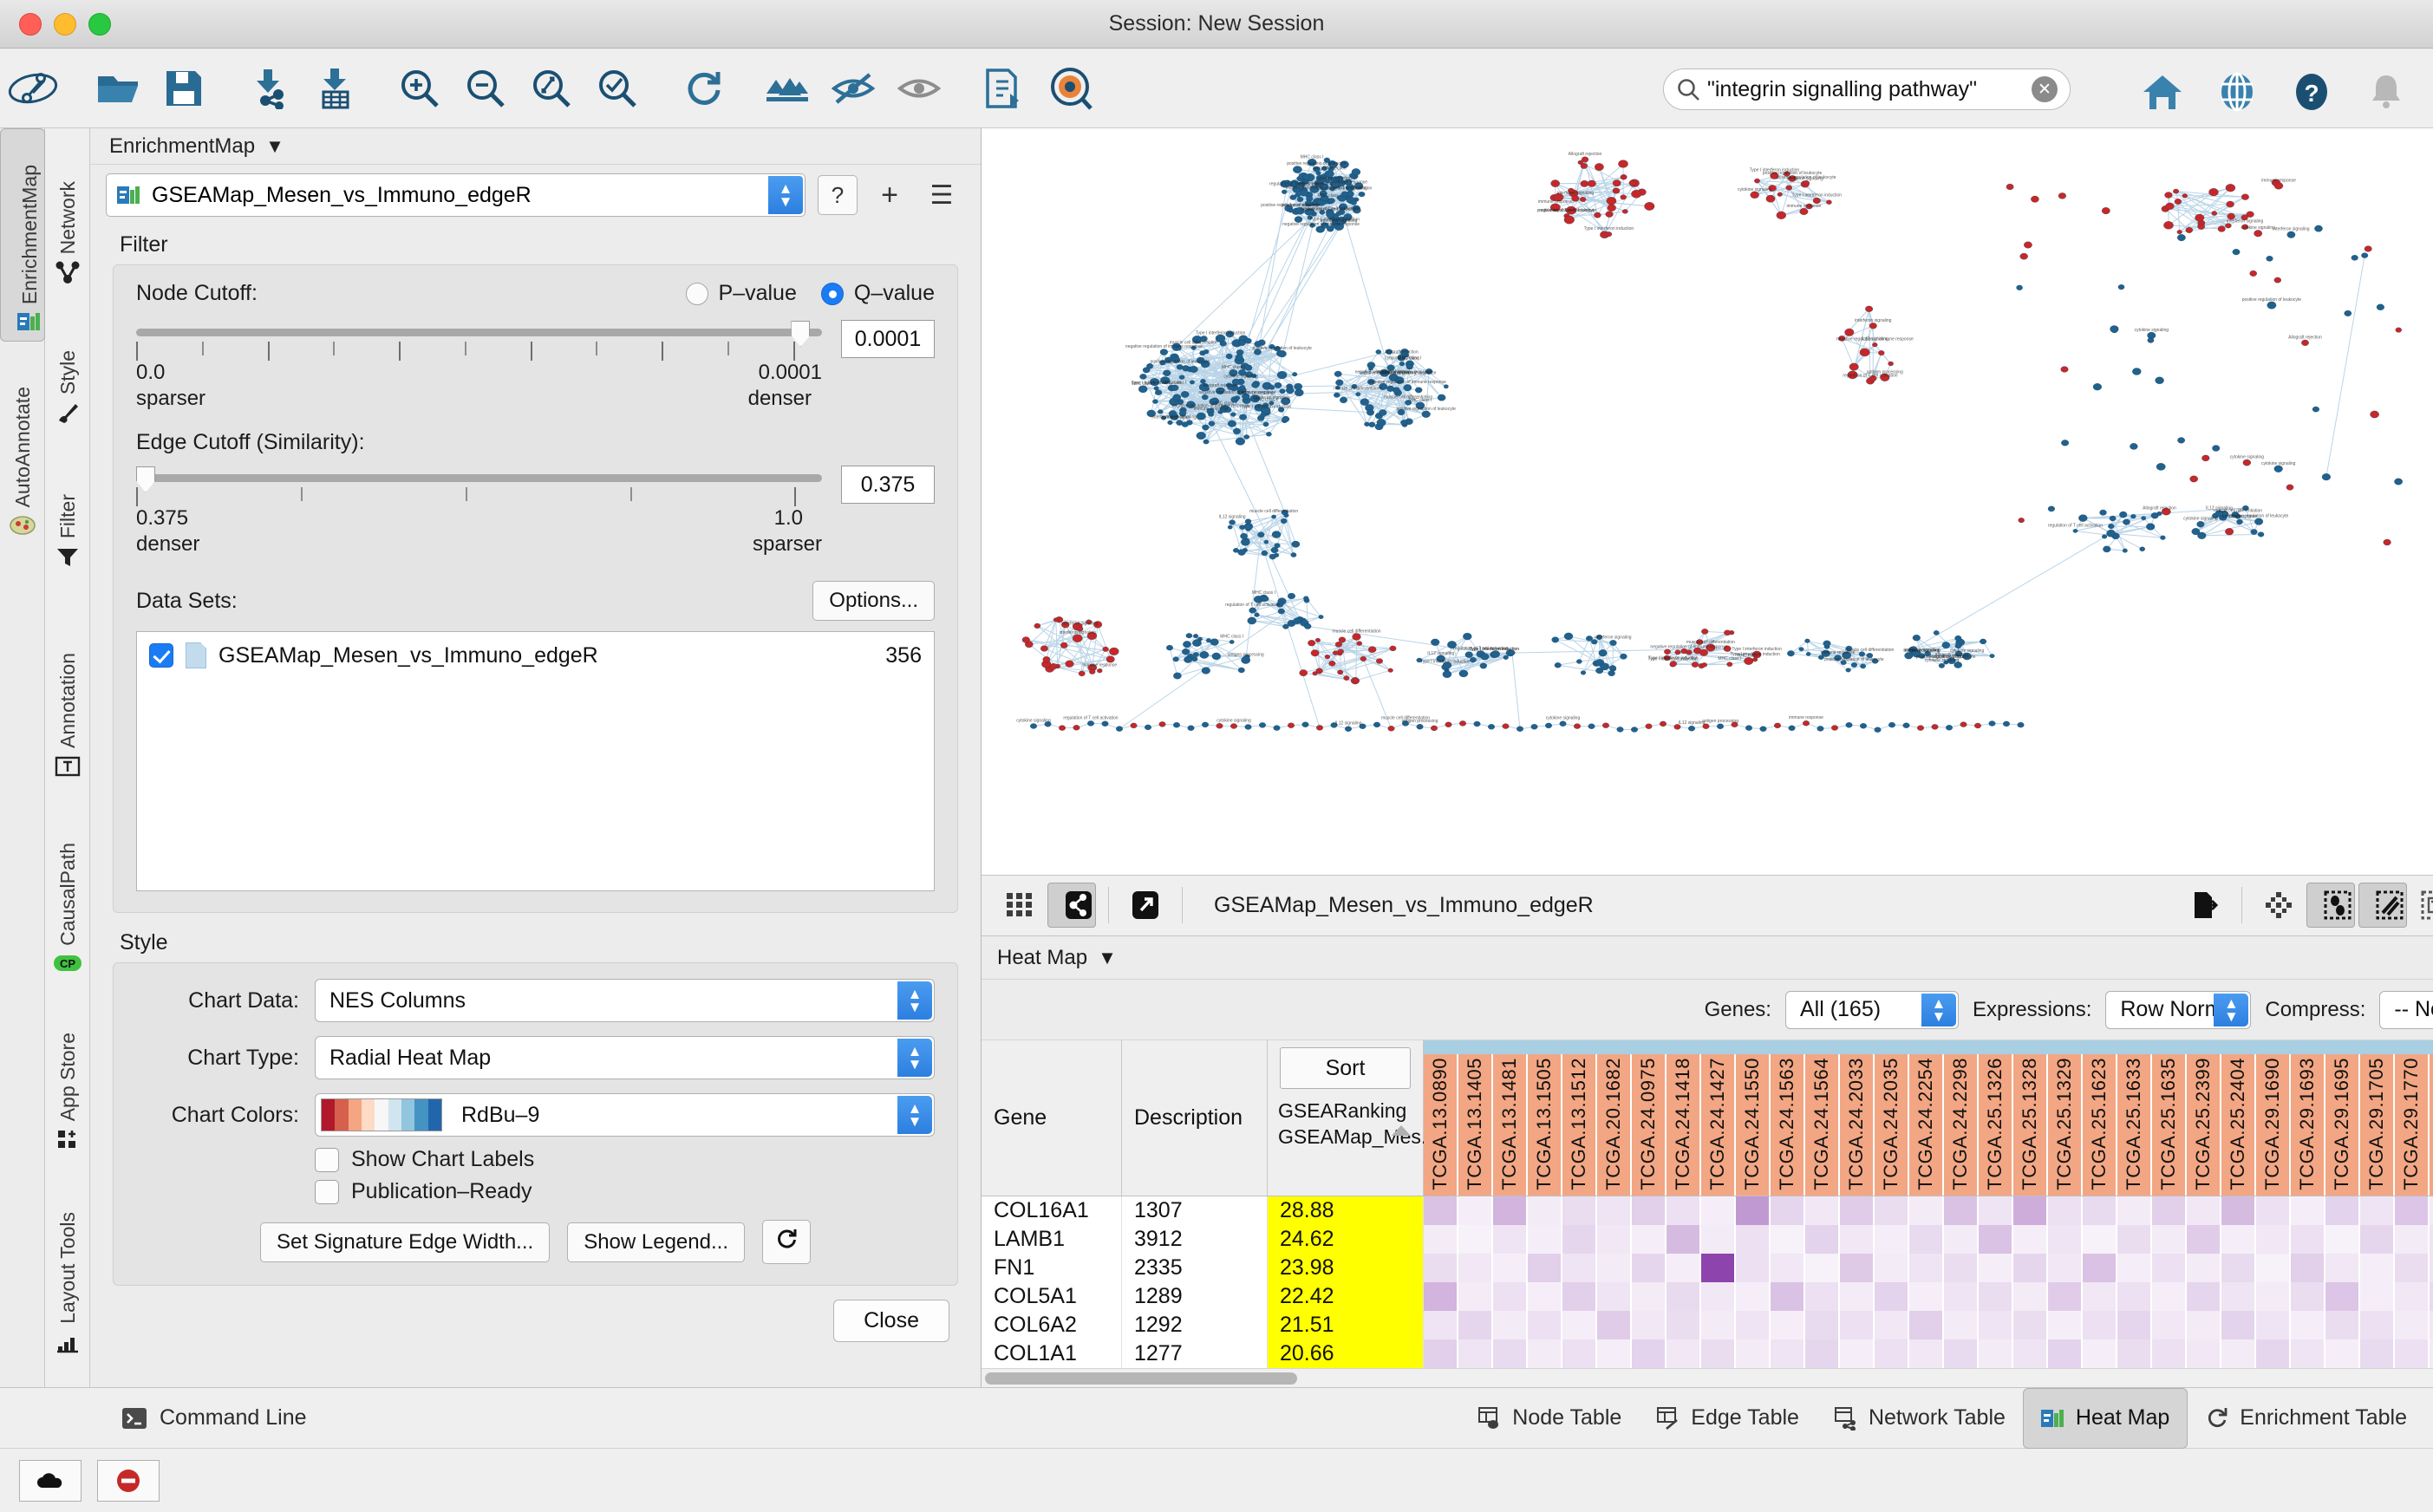 This screenshot has width=2433, height=1512. Describe the element at coordinates (1927, 1125) in the screenshot. I see `sample-column-header: TCGA.24.2254` at that location.